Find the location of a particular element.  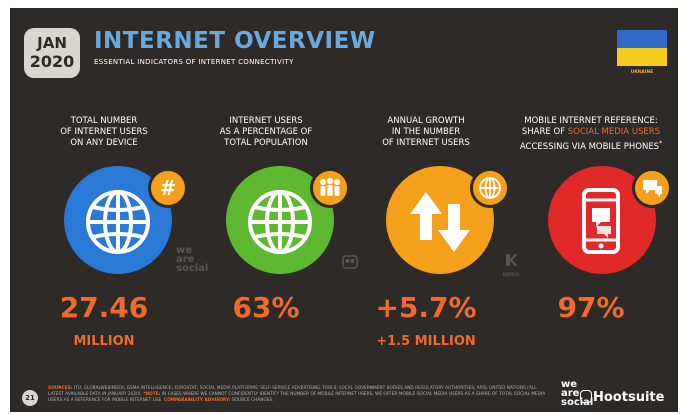

watermark-text: KEPIOS is located at coordinates (511, 274).